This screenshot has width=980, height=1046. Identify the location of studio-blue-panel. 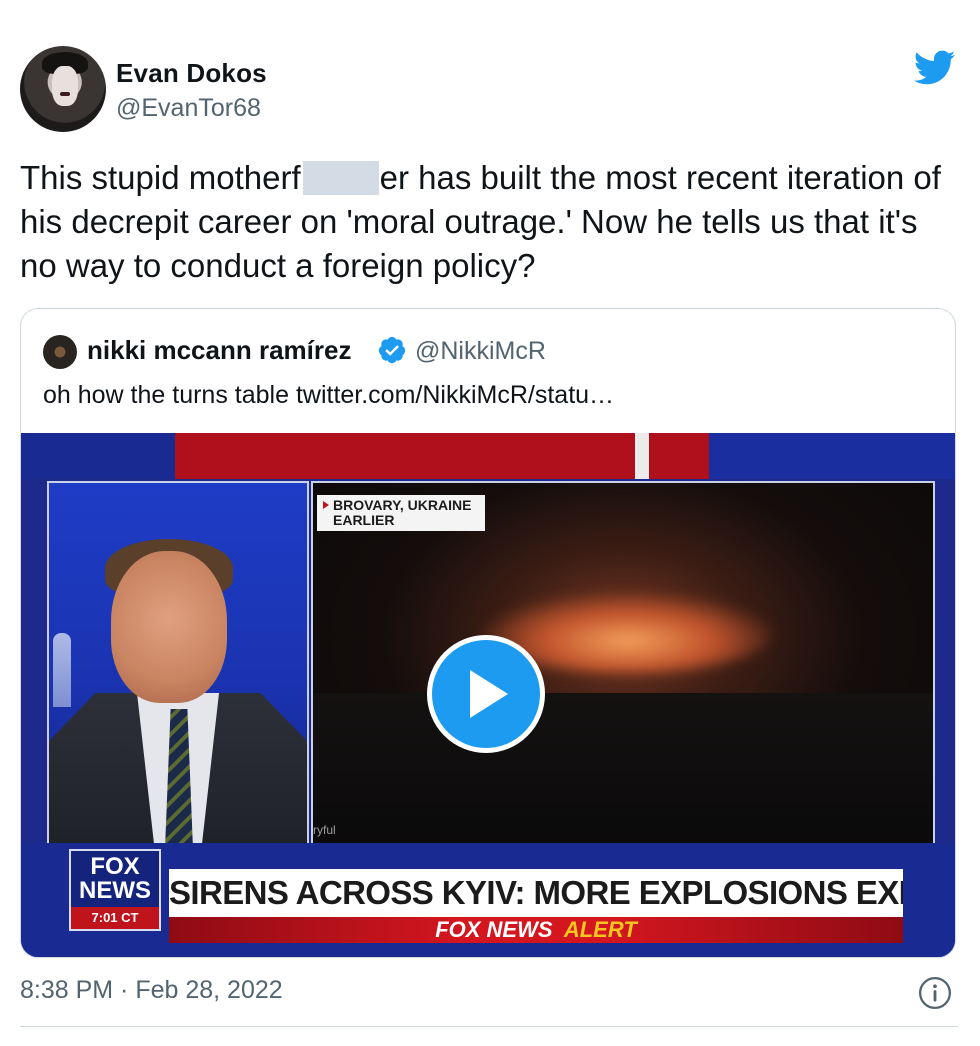
(832, 456).